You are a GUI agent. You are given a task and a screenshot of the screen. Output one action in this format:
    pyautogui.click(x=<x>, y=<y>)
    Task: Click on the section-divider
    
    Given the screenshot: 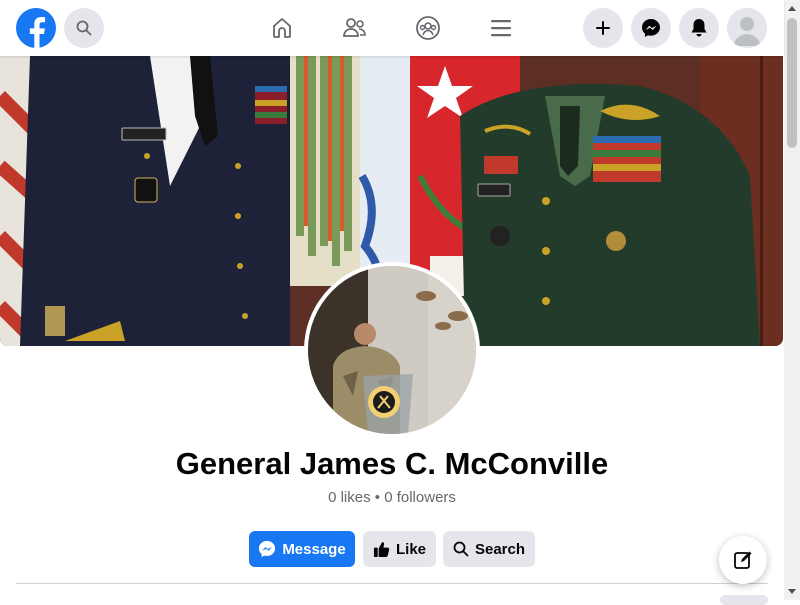 What is the action you would take?
    pyautogui.click(x=392, y=583)
    